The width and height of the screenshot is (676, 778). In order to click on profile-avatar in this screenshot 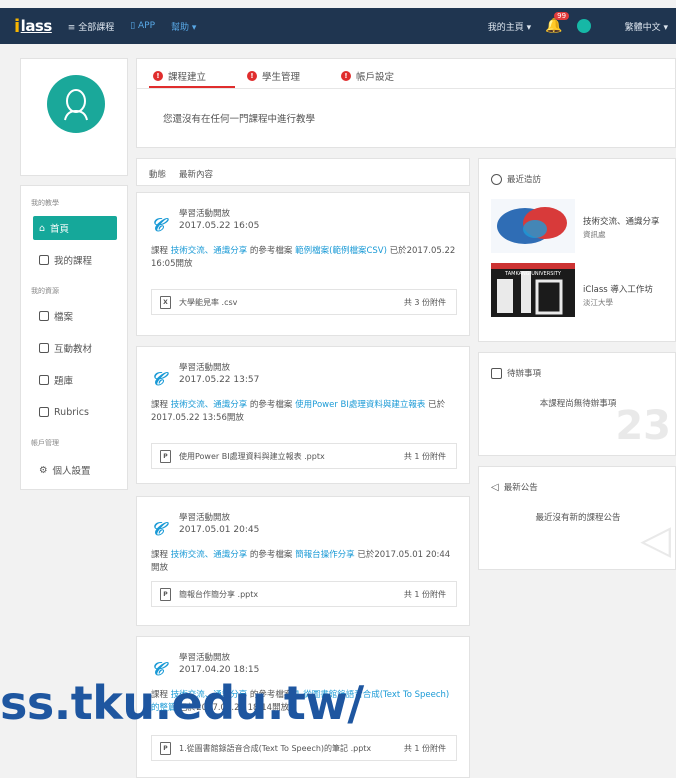, I will do `click(76, 104)`.